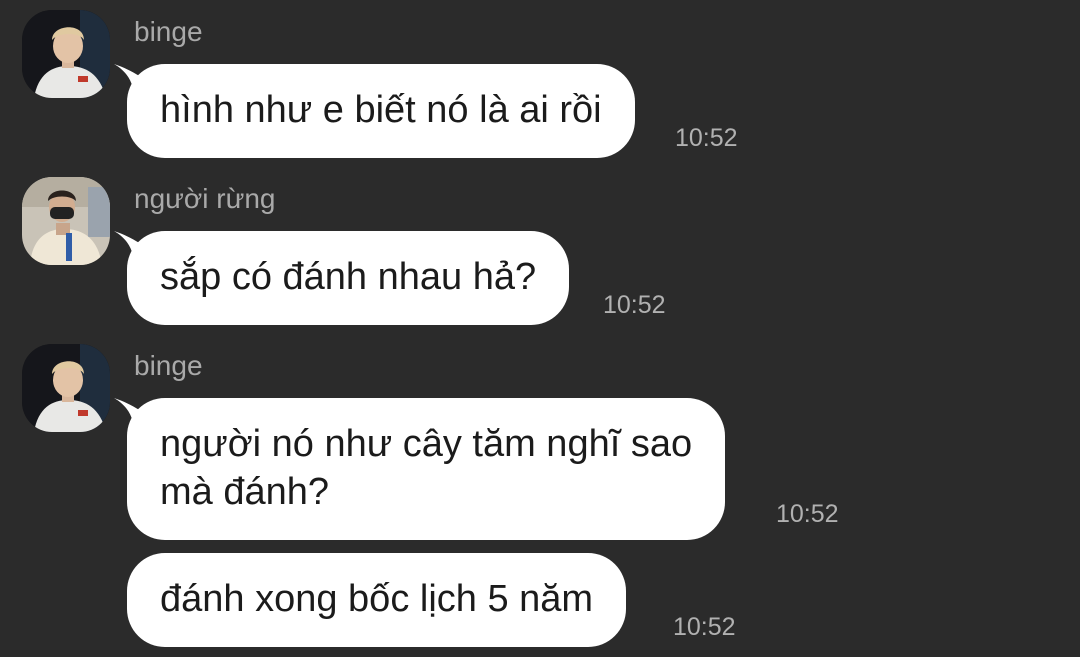 This screenshot has height=657, width=1080. What do you see at coordinates (426, 444) in the screenshot?
I see `message-text-line: người nó như cây tăm nghĩ sao` at bounding box center [426, 444].